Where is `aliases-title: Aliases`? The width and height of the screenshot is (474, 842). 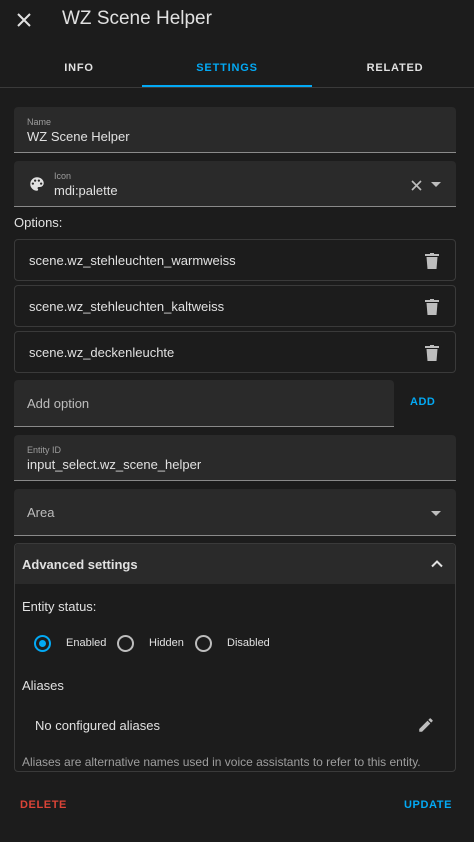
aliases-title: Aliases is located at coordinates (43, 685).